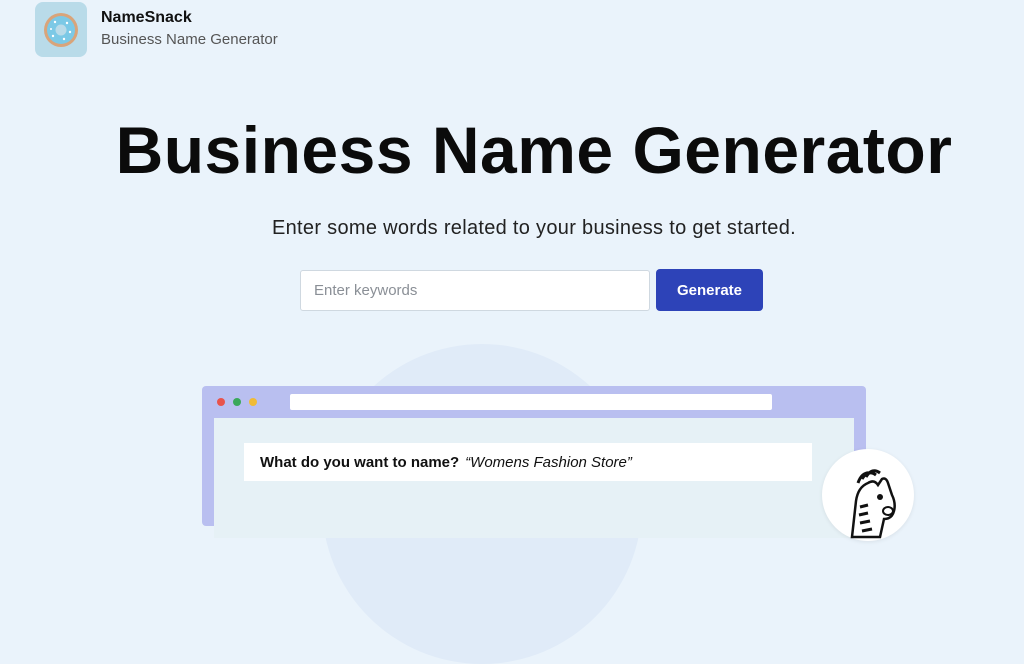  What do you see at coordinates (475, 290) in the screenshot?
I see `keywords-input` at bounding box center [475, 290].